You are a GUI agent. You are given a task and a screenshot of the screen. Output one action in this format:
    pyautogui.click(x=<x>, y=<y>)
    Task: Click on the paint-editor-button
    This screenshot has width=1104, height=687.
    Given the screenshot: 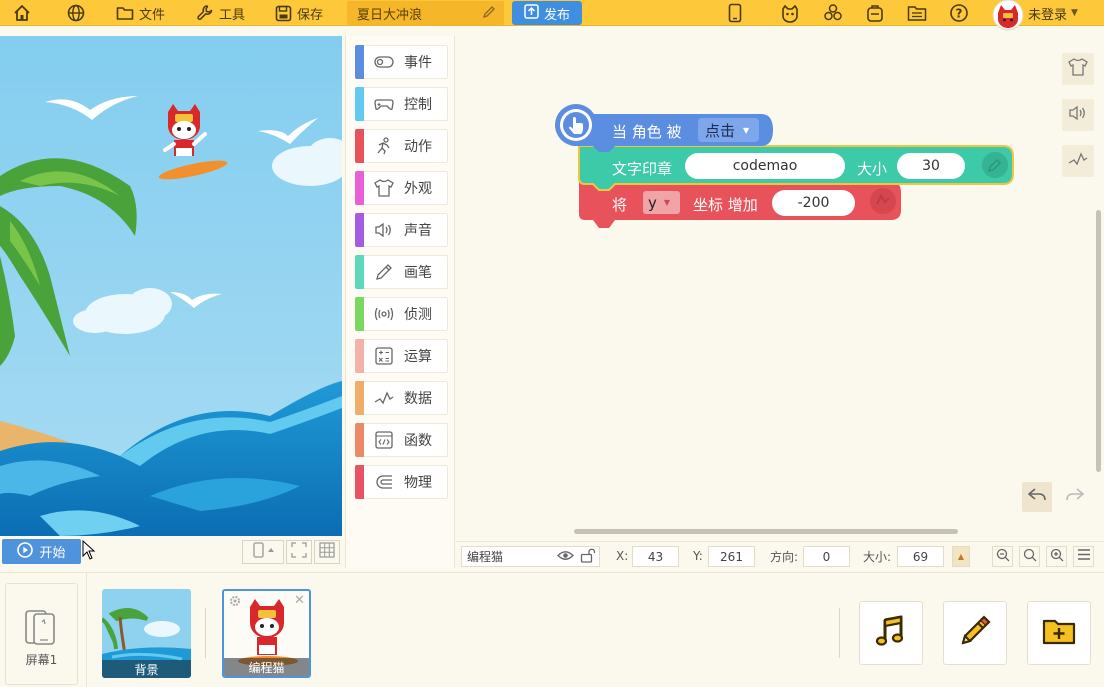 What is the action you would take?
    pyautogui.click(x=975, y=633)
    